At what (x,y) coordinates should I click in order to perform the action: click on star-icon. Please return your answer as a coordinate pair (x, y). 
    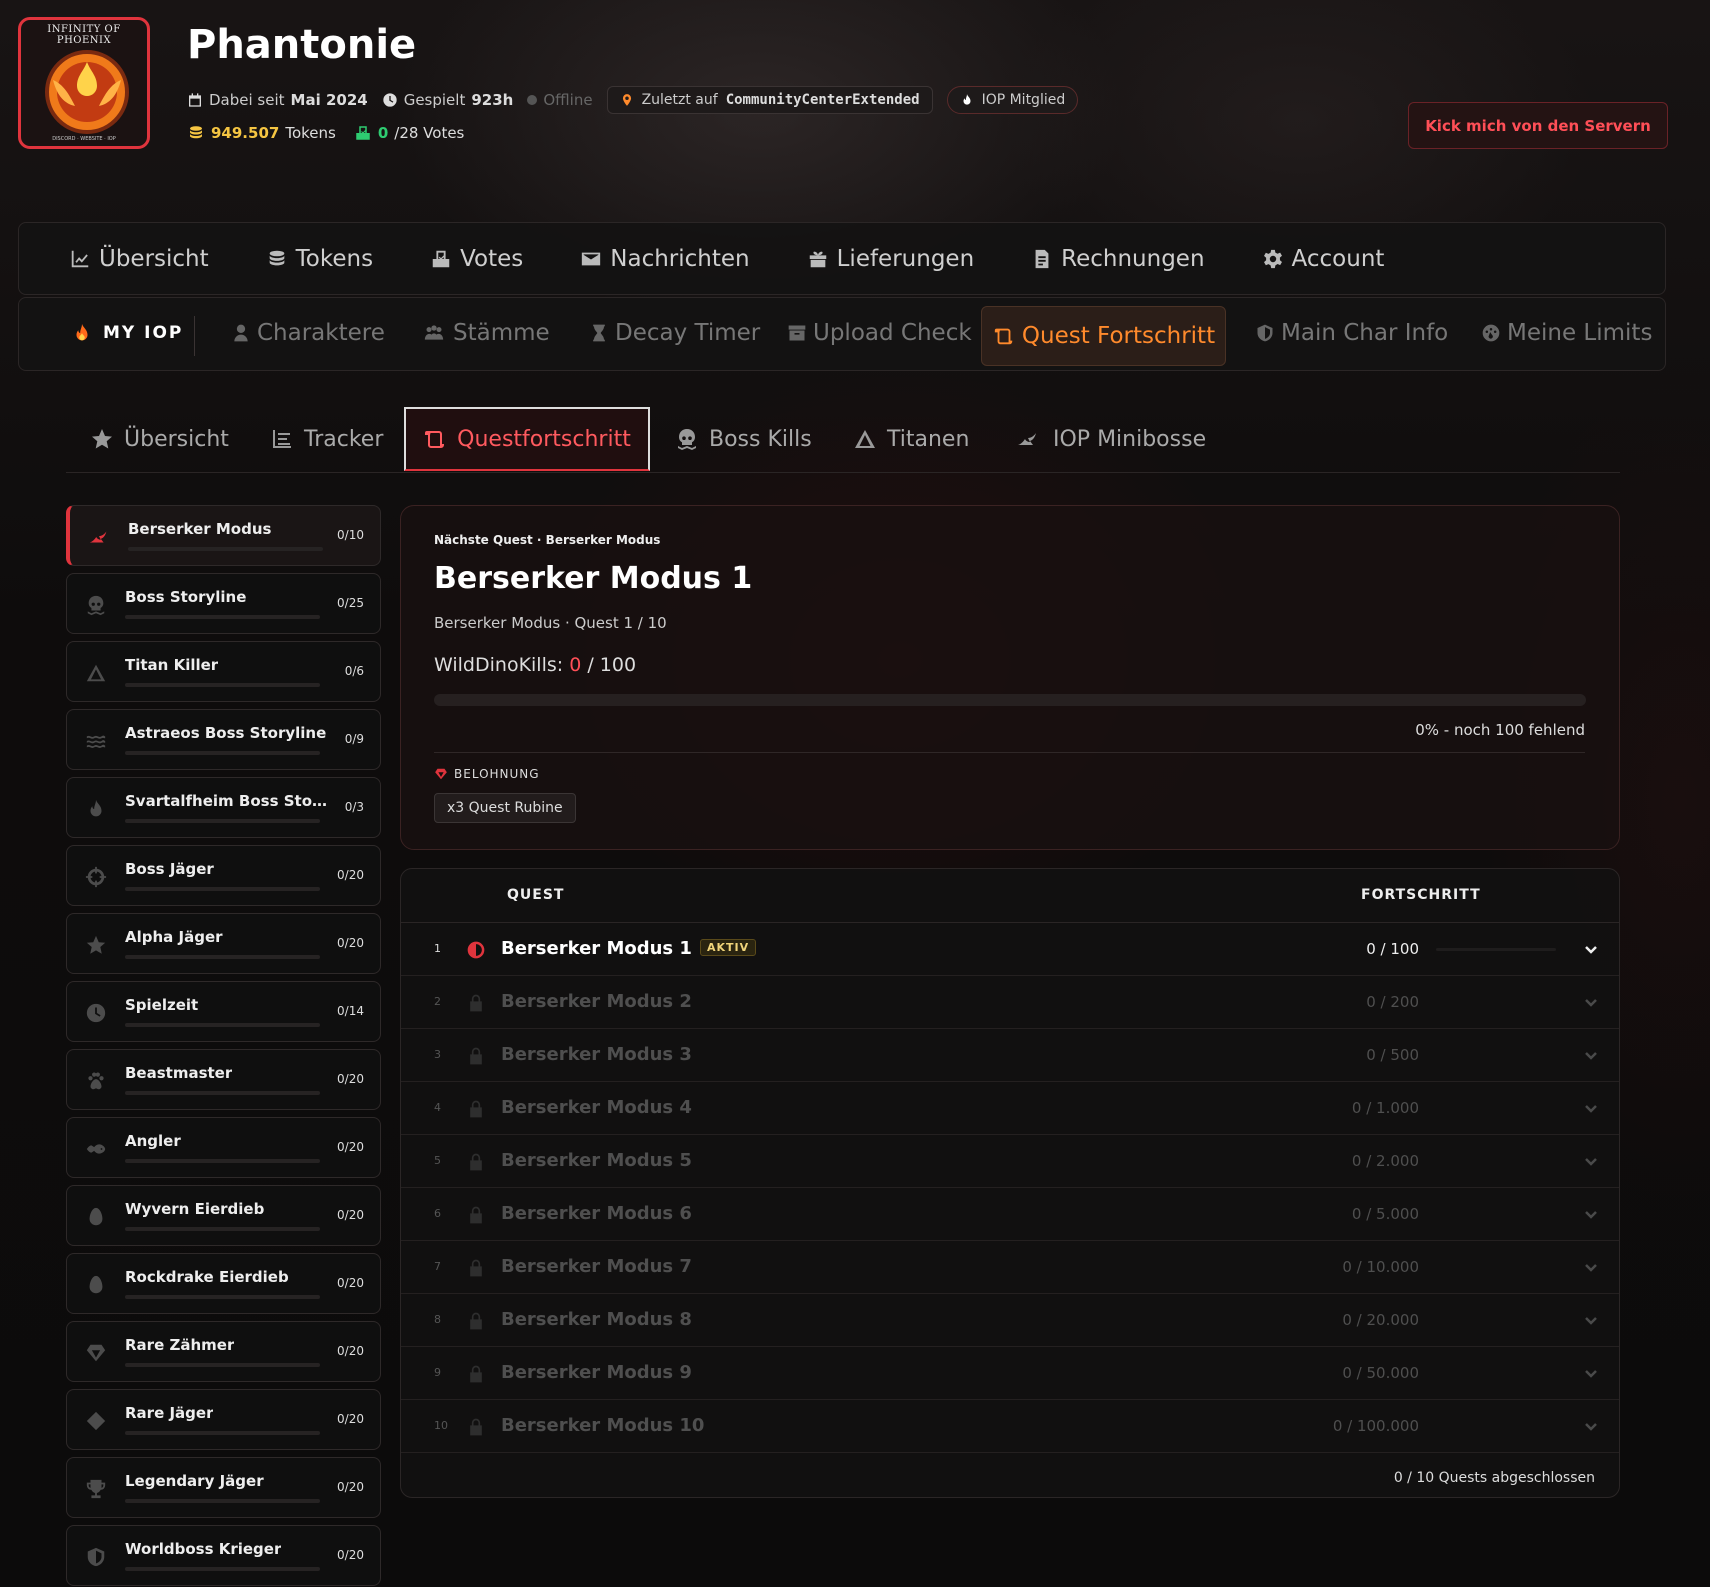
    Looking at the image, I should click on (102, 439).